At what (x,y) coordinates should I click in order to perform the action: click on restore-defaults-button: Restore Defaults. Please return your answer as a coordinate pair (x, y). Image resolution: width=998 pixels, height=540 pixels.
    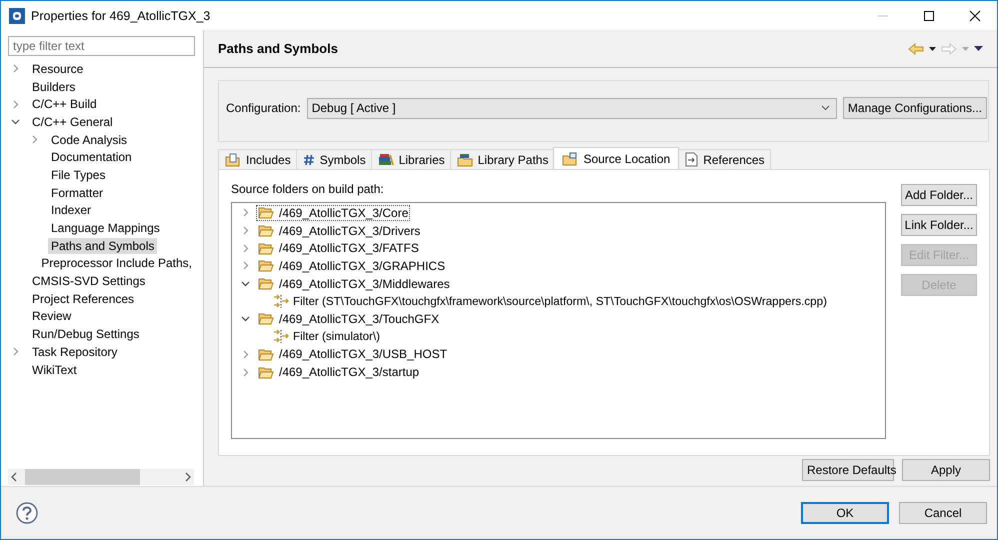
    Looking at the image, I should click on (848, 470).